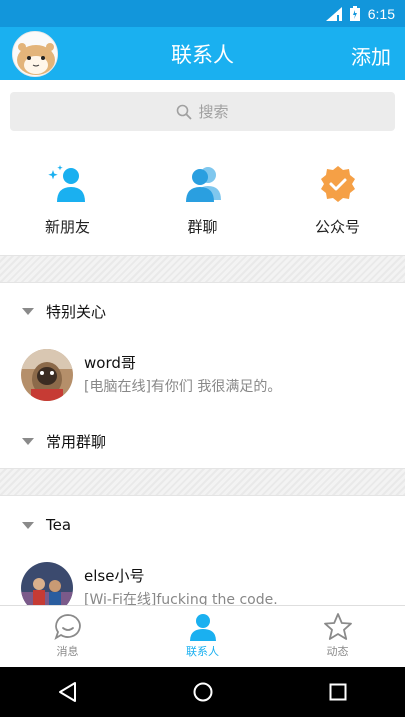  What do you see at coordinates (67, 651) in the screenshot?
I see `tab-label: 消息` at bounding box center [67, 651].